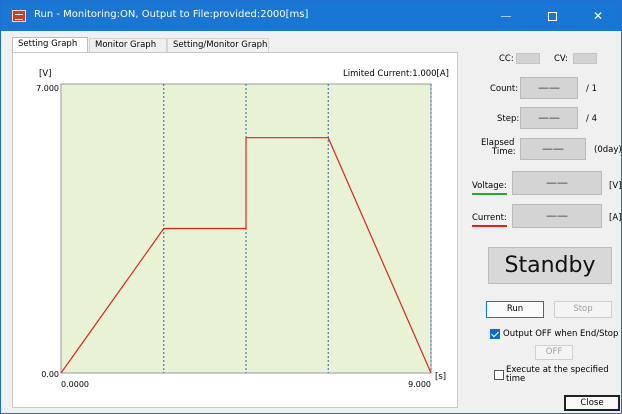 The image size is (622, 414). What do you see at coordinates (608, 150) in the screenshot?
I see `elapsed-days: (0day)` at bounding box center [608, 150].